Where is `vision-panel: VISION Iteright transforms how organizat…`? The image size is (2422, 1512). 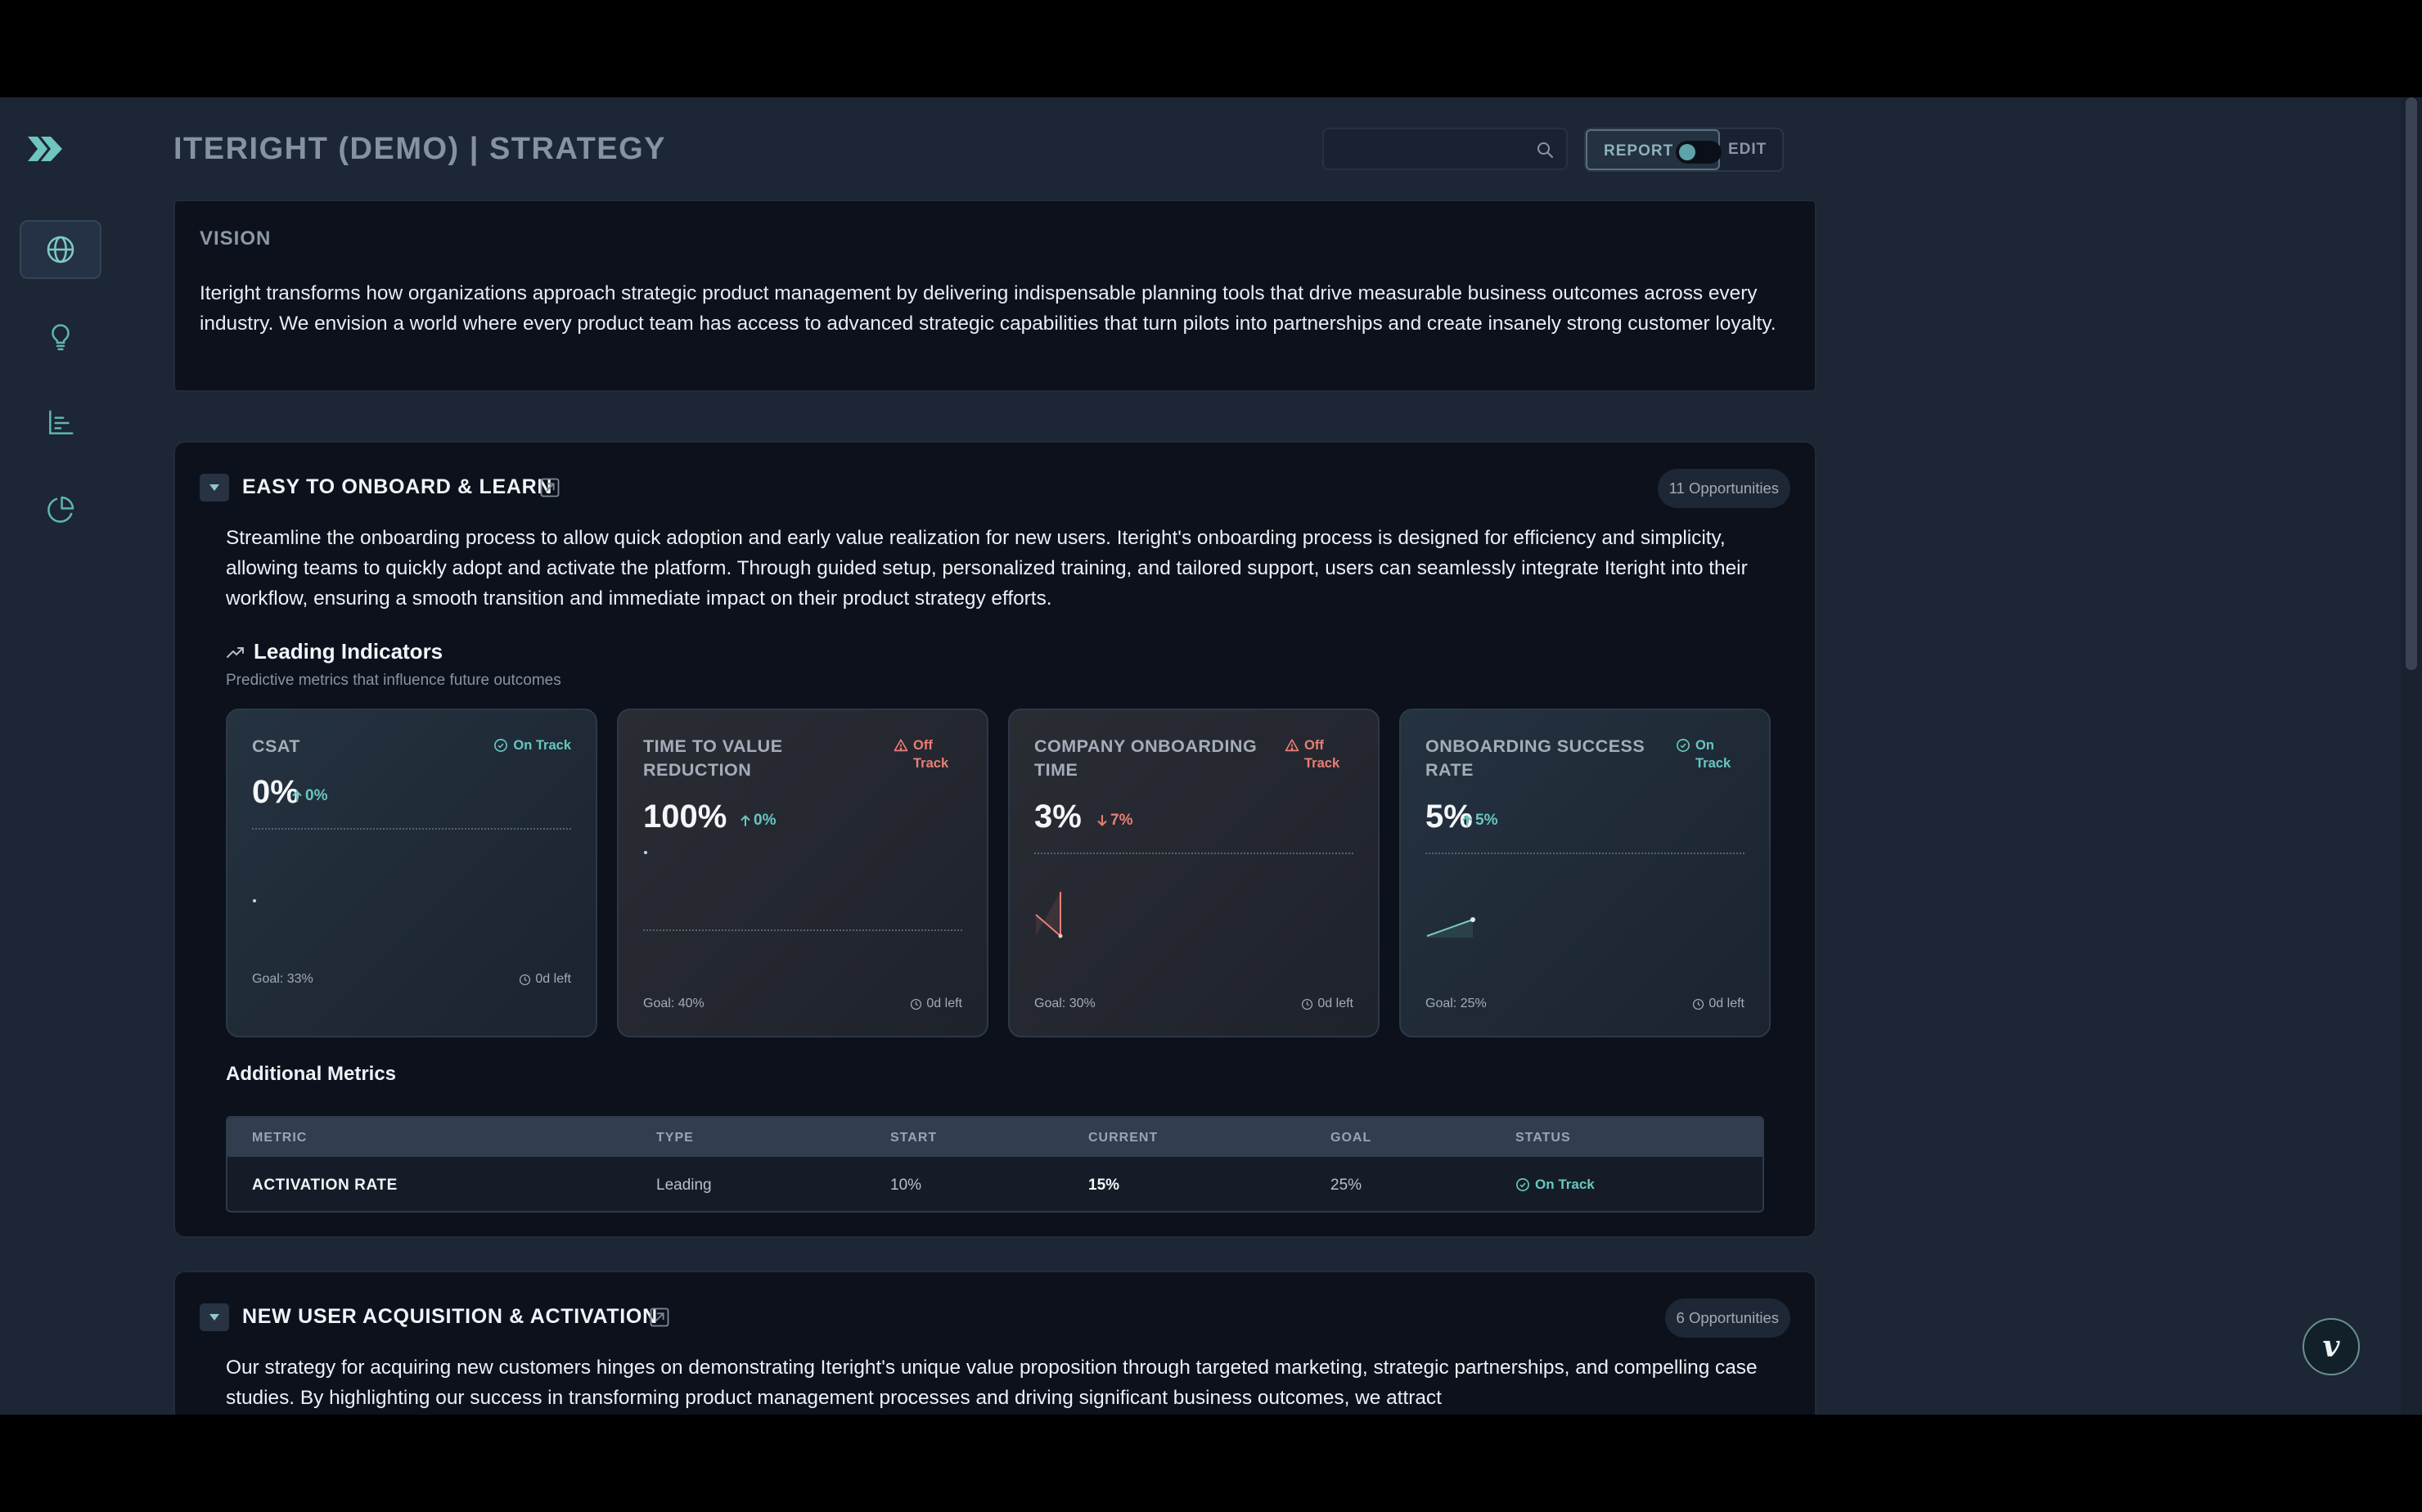 vision-panel: VISION Iteright transforms how organizat… is located at coordinates (995, 296).